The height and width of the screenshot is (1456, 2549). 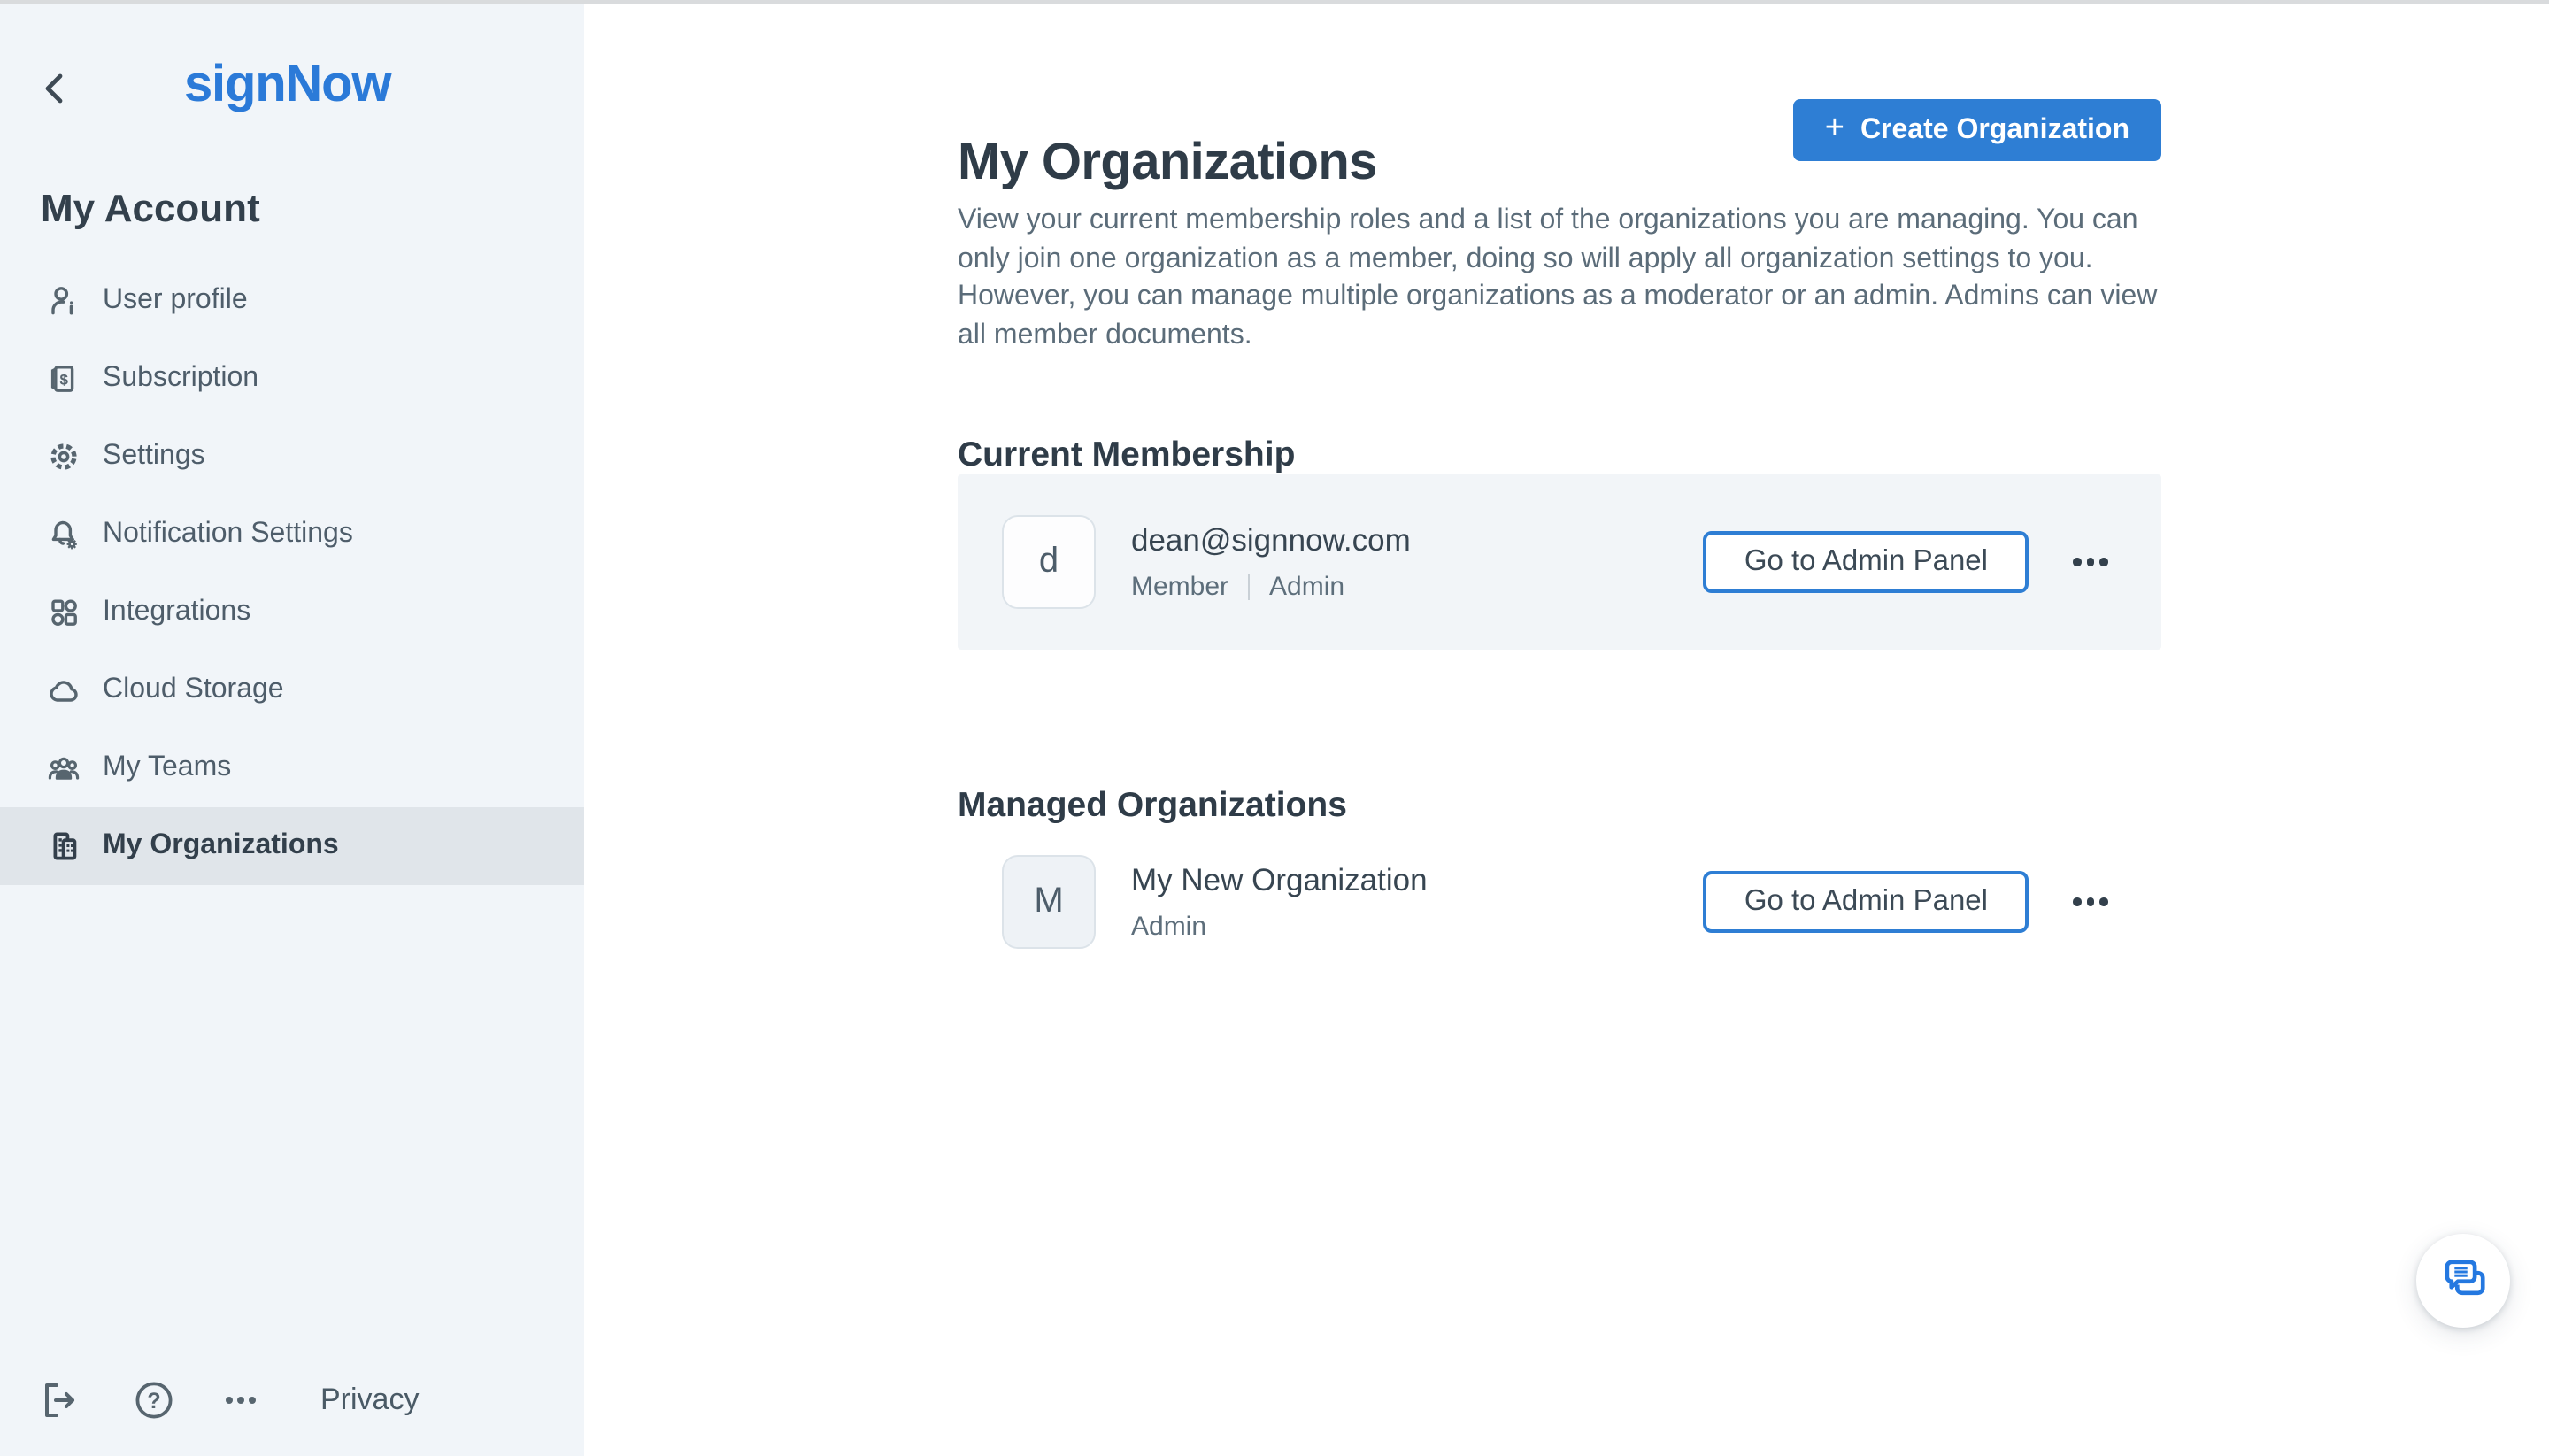 I want to click on back-button, so click(x=57, y=88).